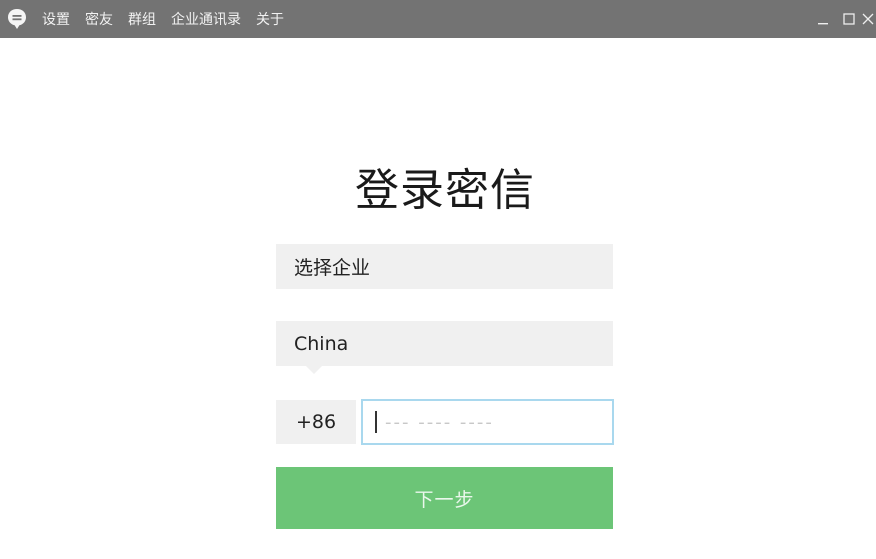 Image resolution: width=876 pixels, height=559 pixels. I want to click on menu-item-groups: 群组, so click(142, 19).